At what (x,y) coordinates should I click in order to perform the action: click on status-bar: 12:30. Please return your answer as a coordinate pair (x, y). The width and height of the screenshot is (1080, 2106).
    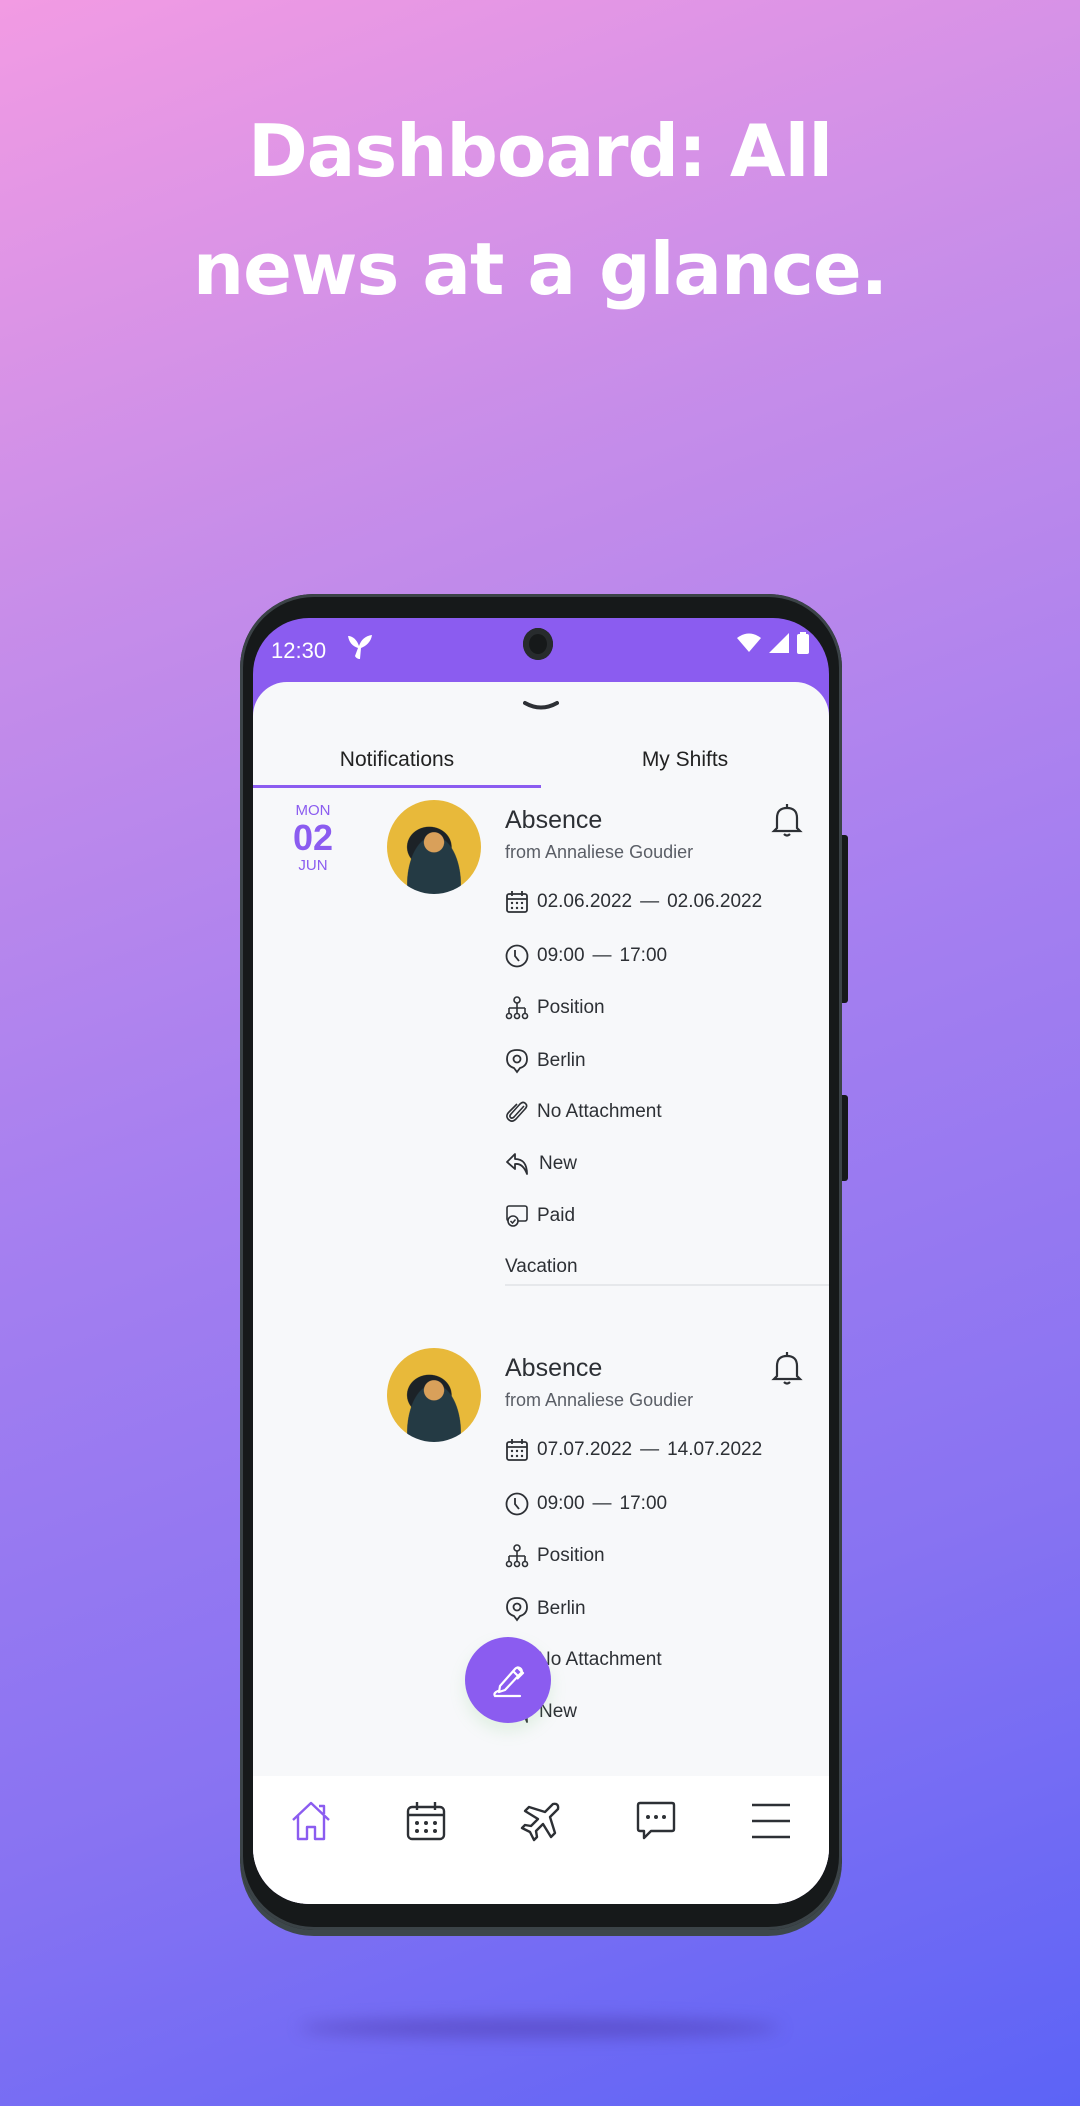
    Looking at the image, I should click on (541, 650).